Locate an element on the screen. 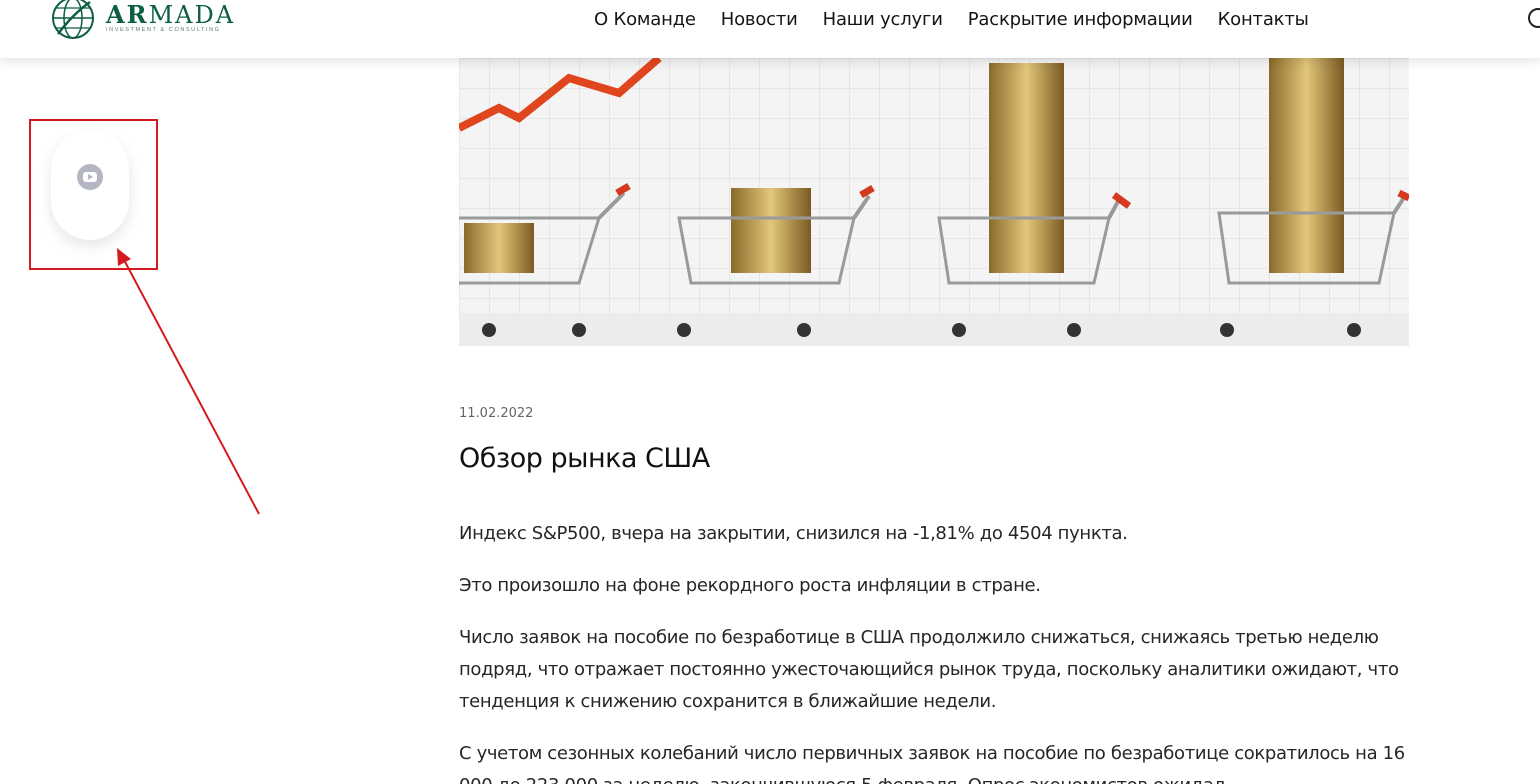 This screenshot has width=1540, height=784. search-icon is located at coordinates (1534, 18).